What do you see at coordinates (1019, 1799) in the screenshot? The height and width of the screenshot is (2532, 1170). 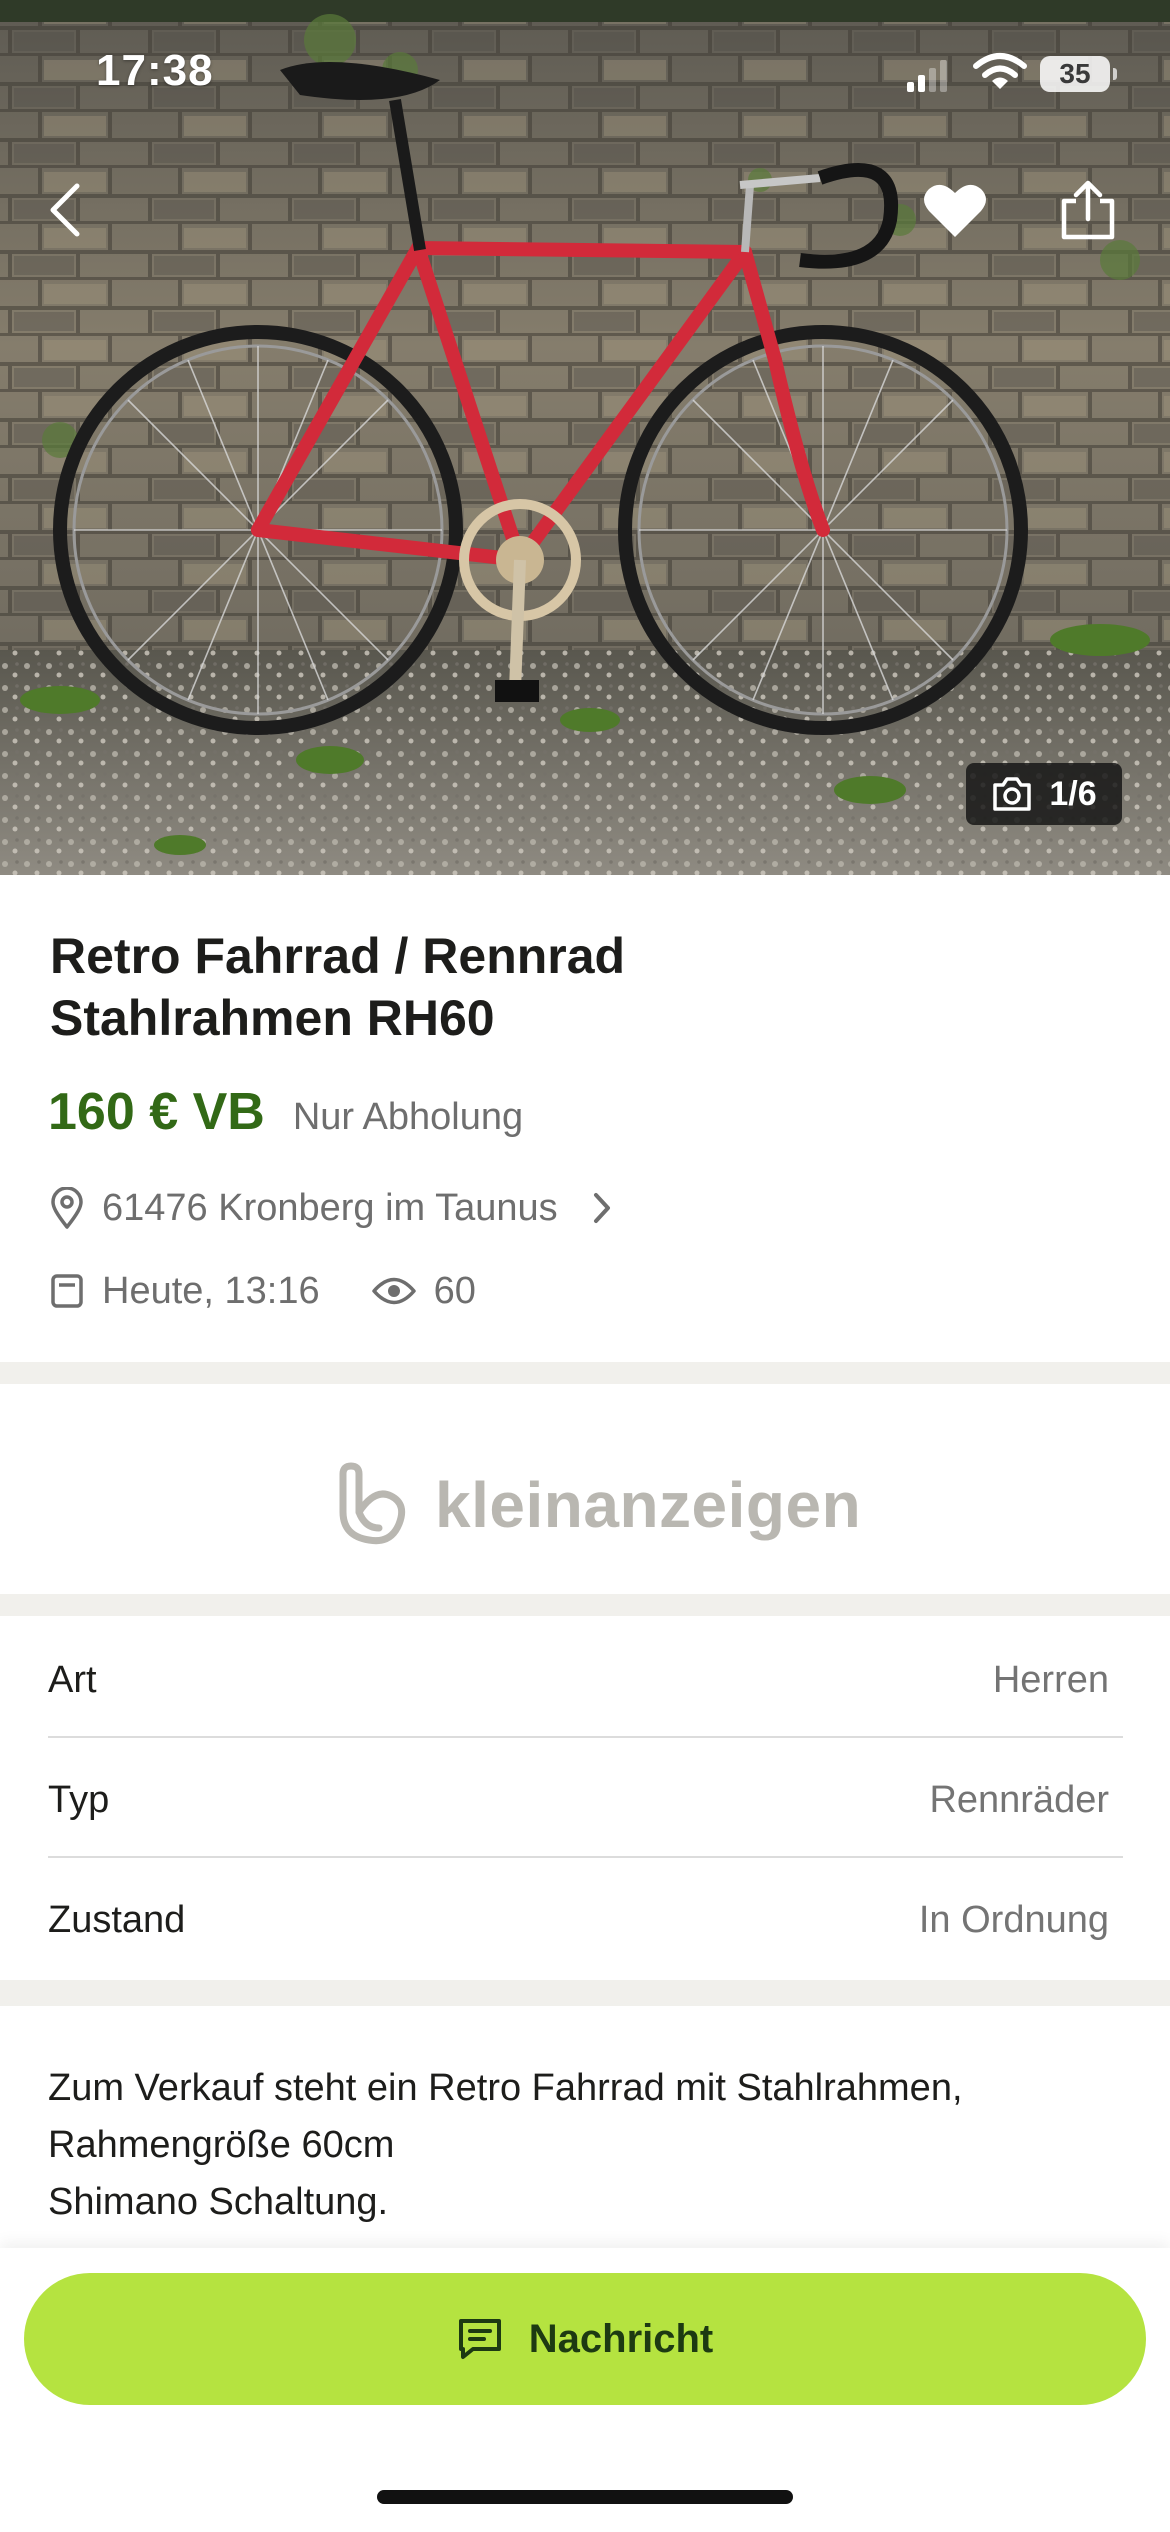 I see `attribute-value: Rennräder` at bounding box center [1019, 1799].